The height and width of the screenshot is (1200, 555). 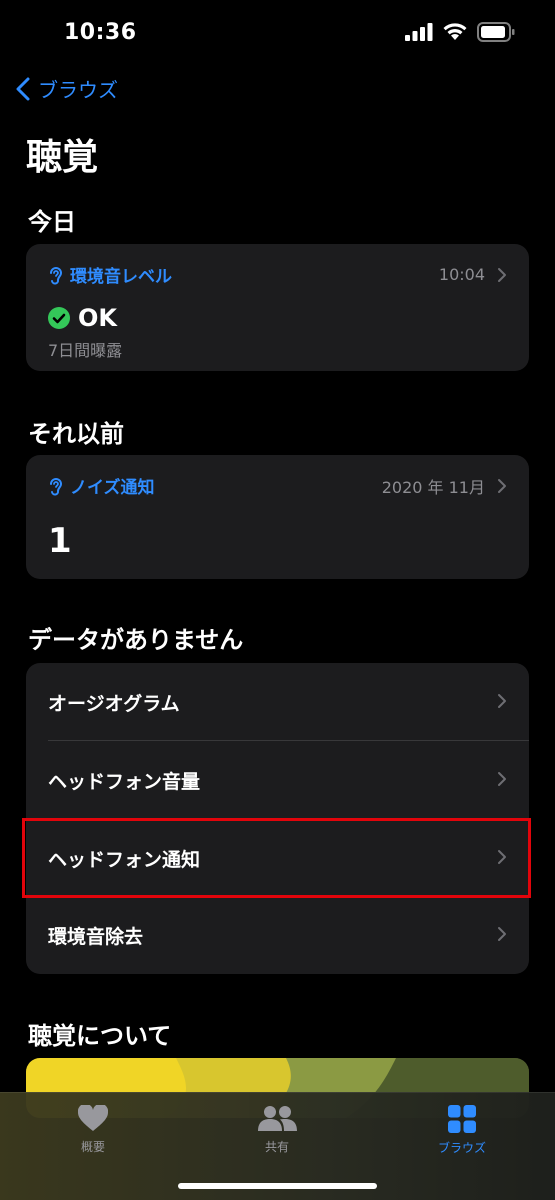 What do you see at coordinates (23, 88) in the screenshot?
I see `chevron-left-icon` at bounding box center [23, 88].